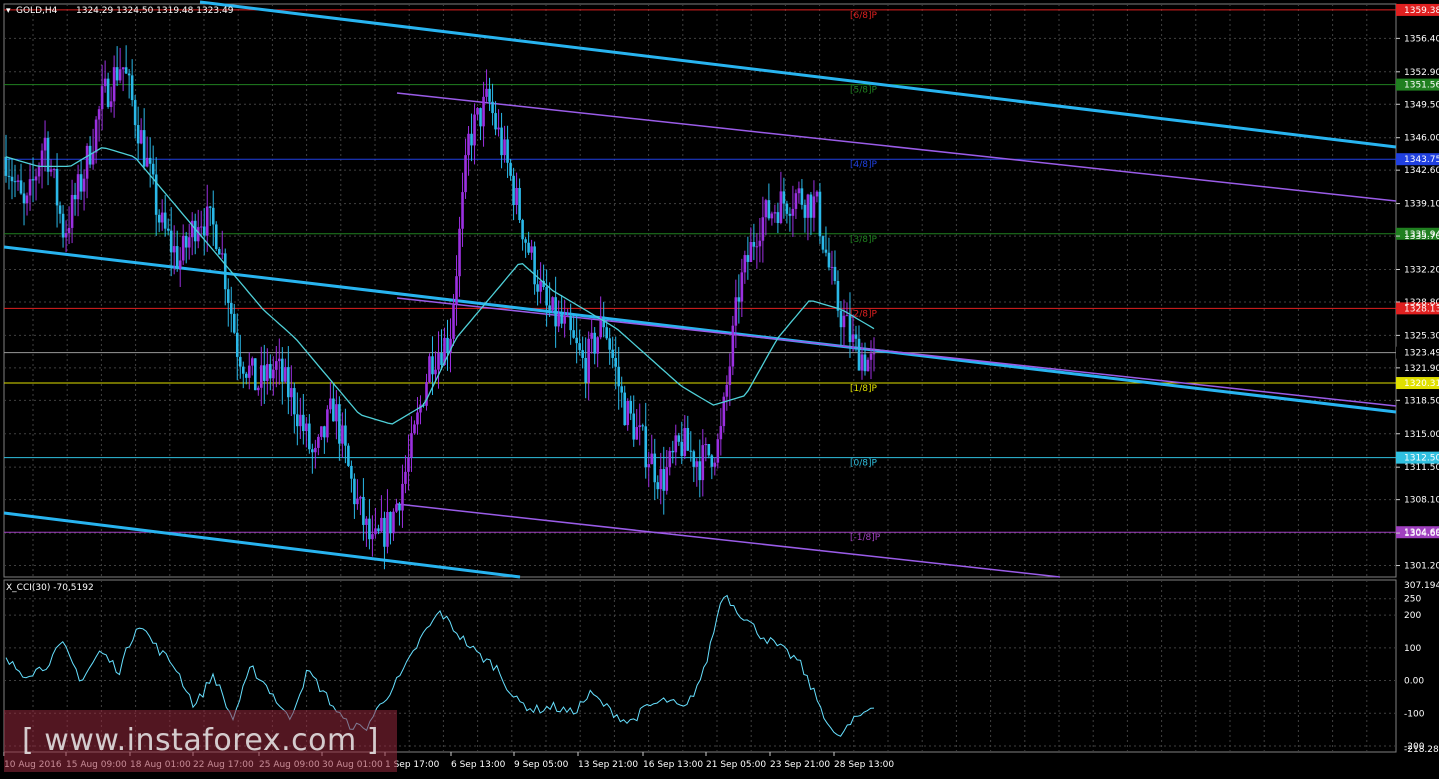 The width and height of the screenshot is (1439, 779). I want to click on price-tick-label: 1315.00, so click(1421, 435).